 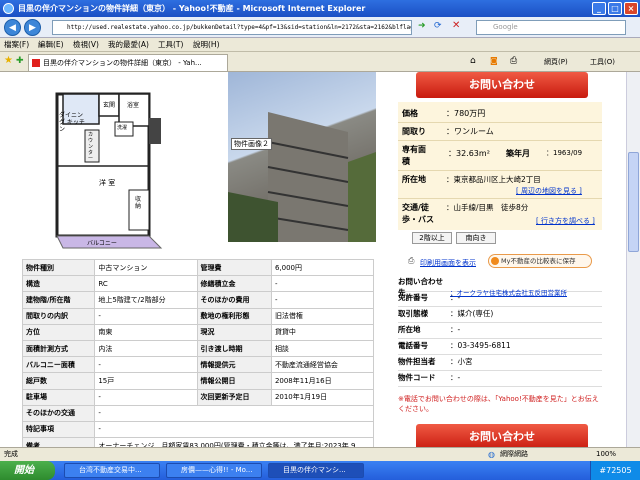 I want to click on floorplan-label-dk: ダイニング キッチン, so click(x=72, y=122).